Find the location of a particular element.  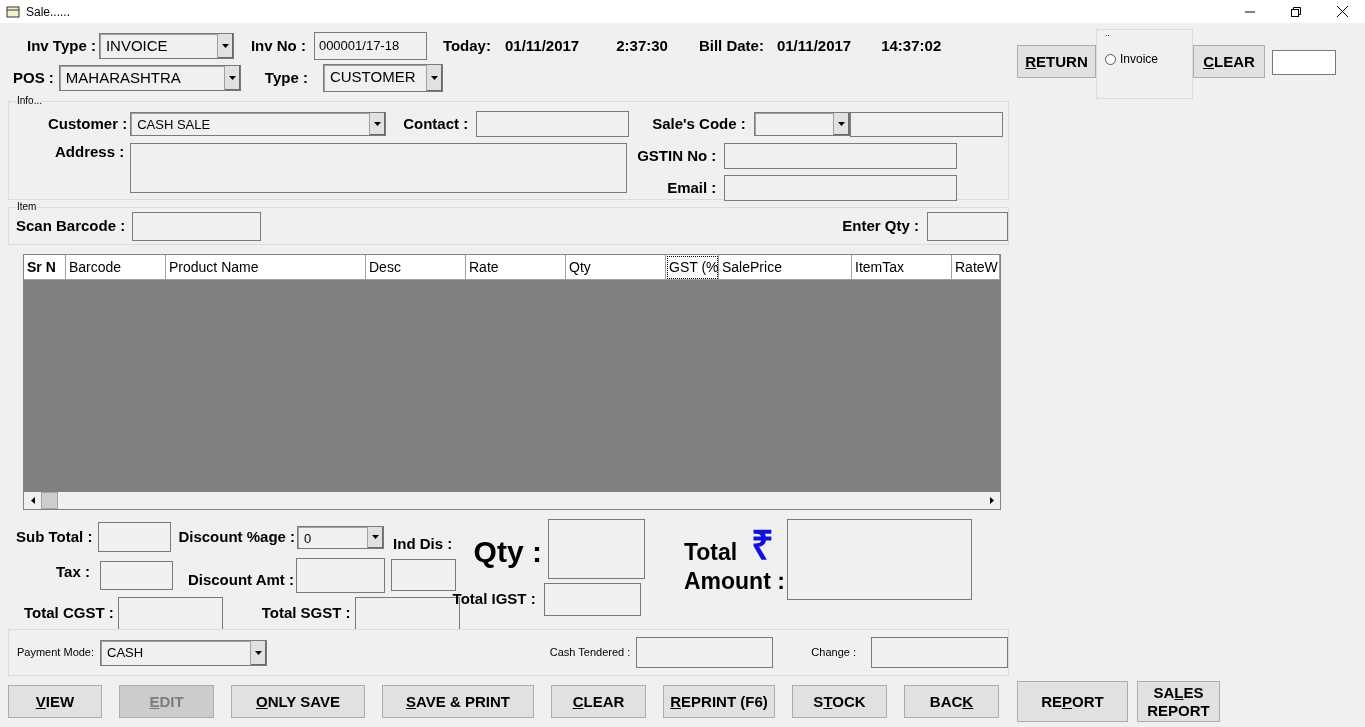

return-button: RETURN is located at coordinates (1056, 61).